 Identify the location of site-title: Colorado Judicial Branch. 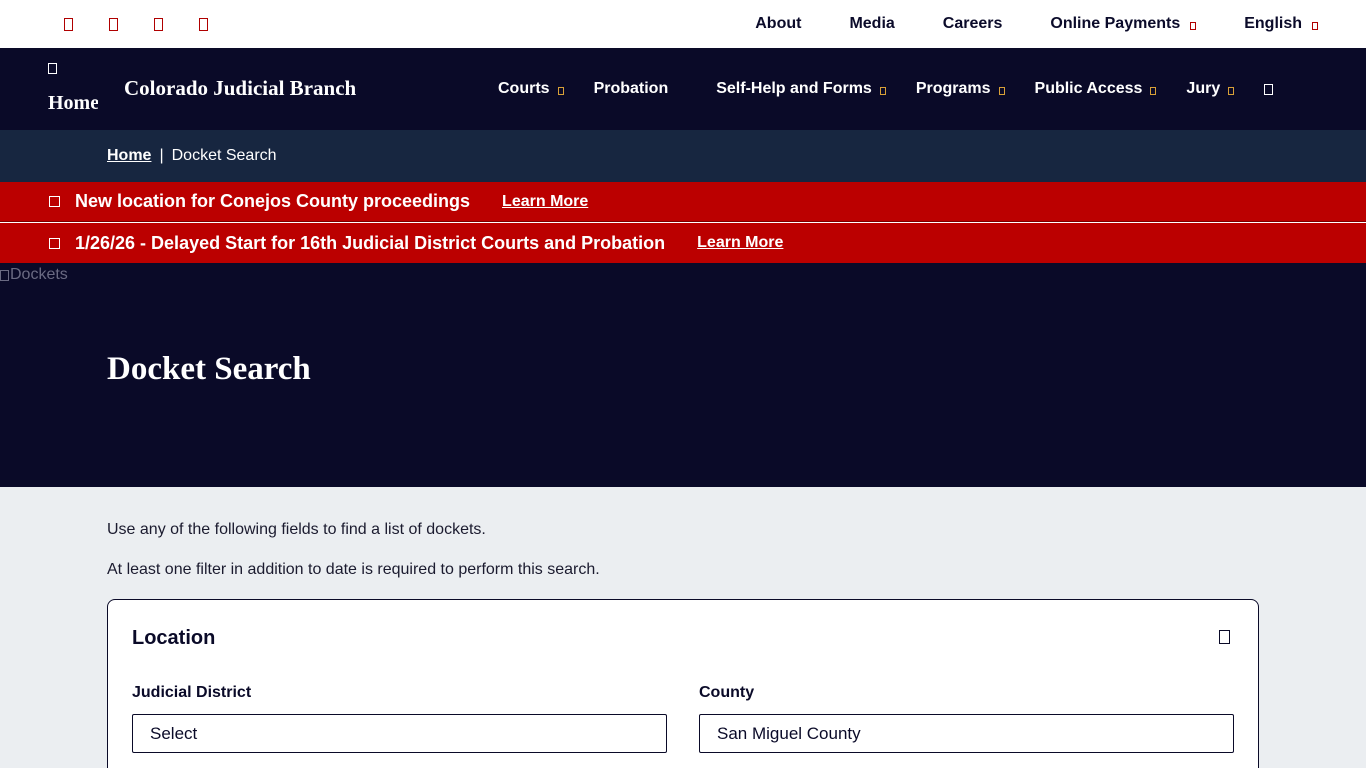
(240, 88).